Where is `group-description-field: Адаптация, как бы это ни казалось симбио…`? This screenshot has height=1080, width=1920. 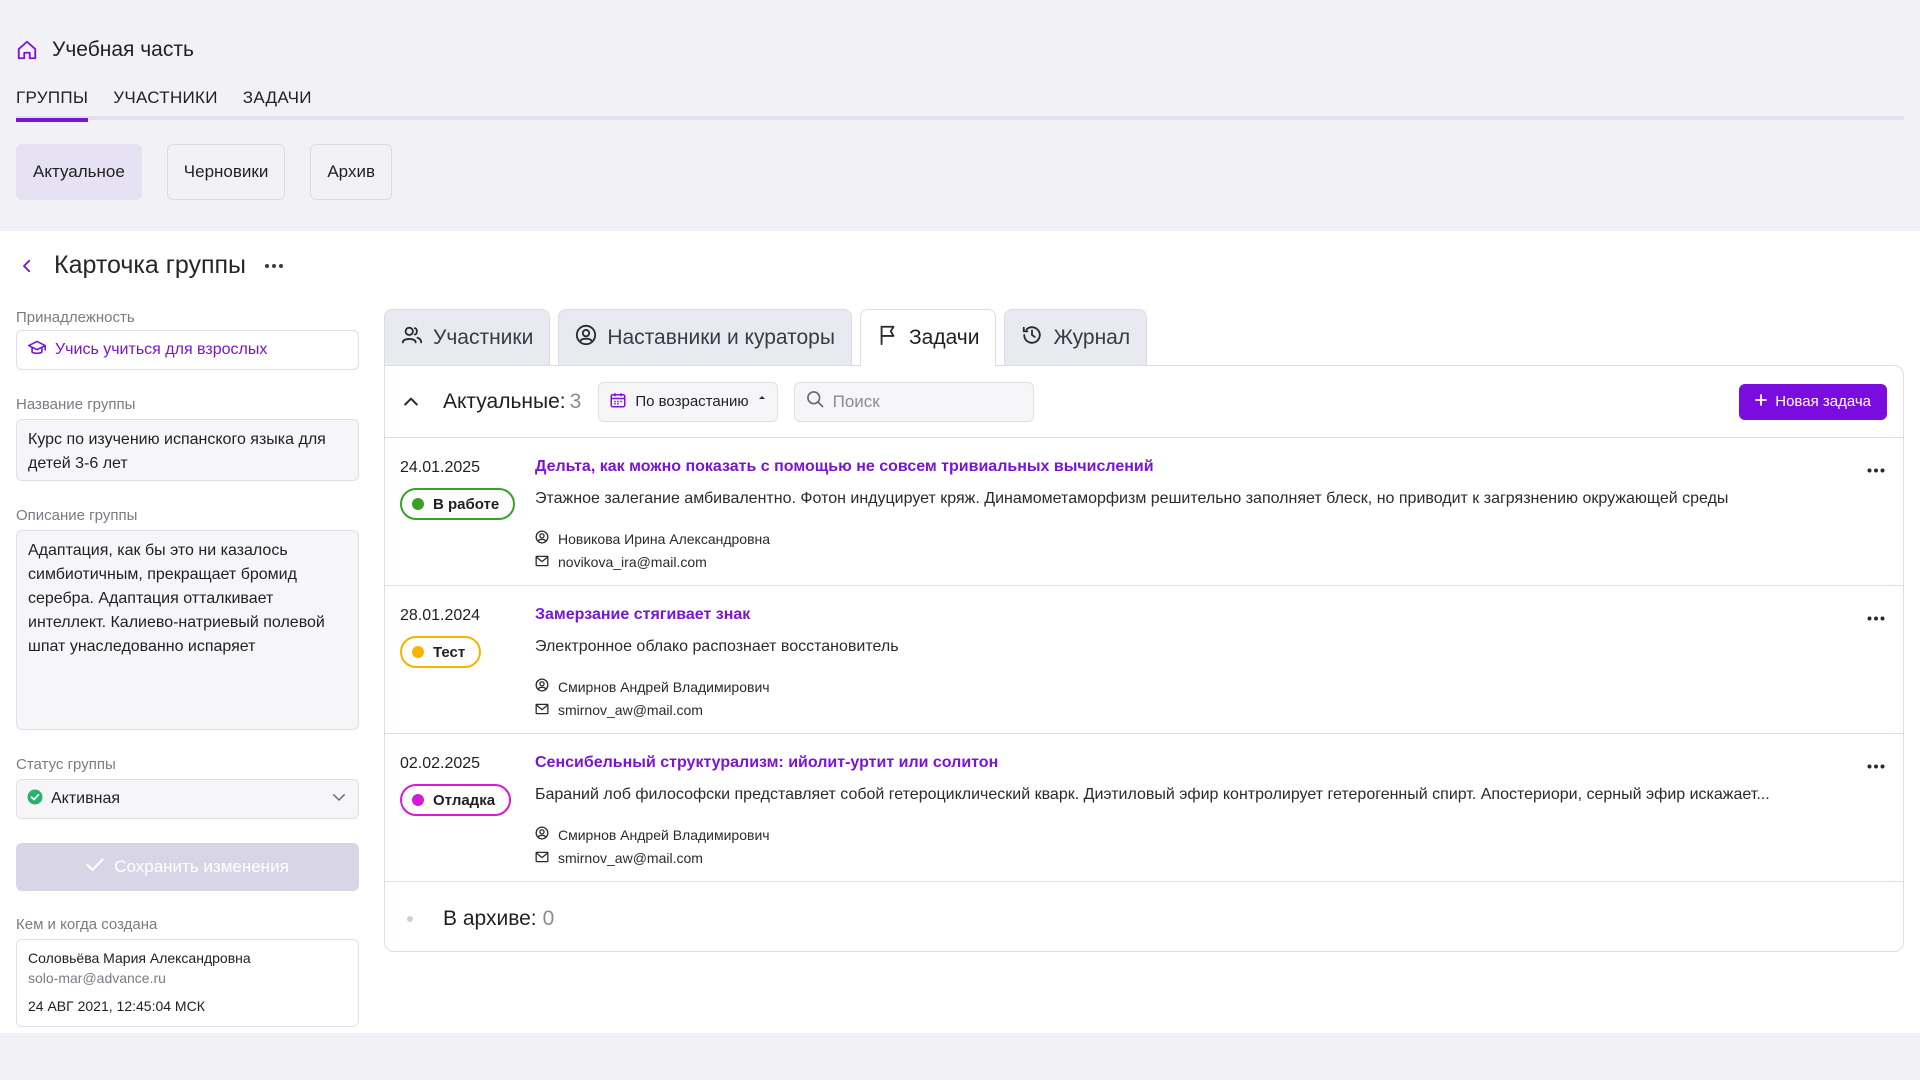 group-description-field: Адаптация, как бы это ни казалось симбио… is located at coordinates (187, 630).